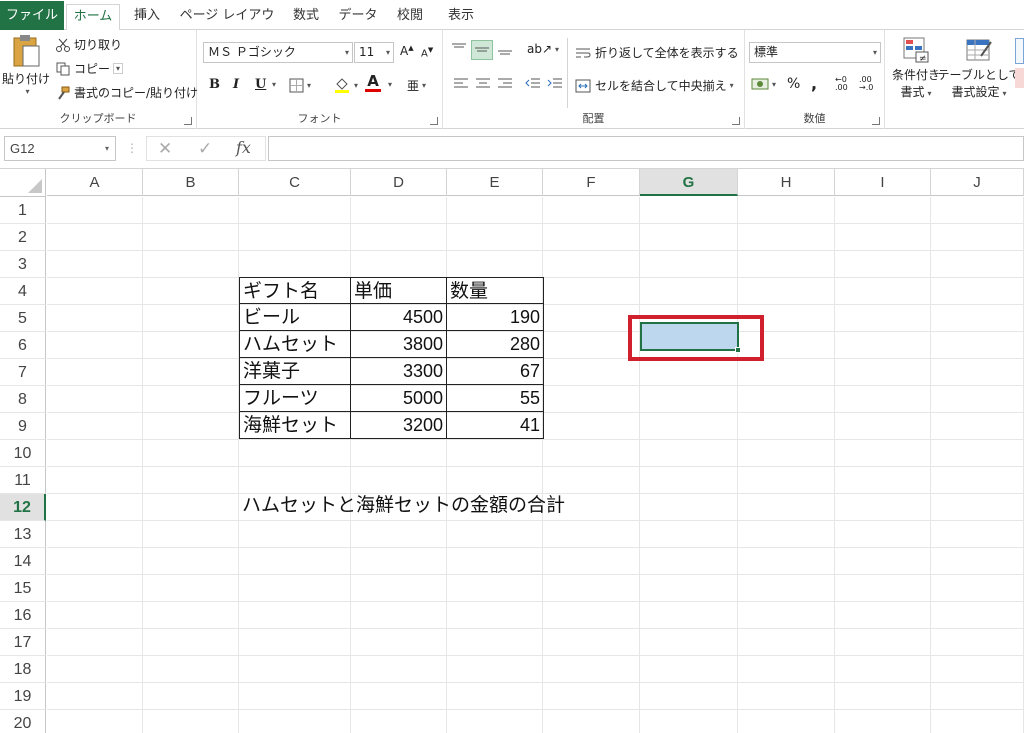 The width and height of the screenshot is (1024, 733). What do you see at coordinates (23, 291) in the screenshot?
I see `row-header-4: 4` at bounding box center [23, 291].